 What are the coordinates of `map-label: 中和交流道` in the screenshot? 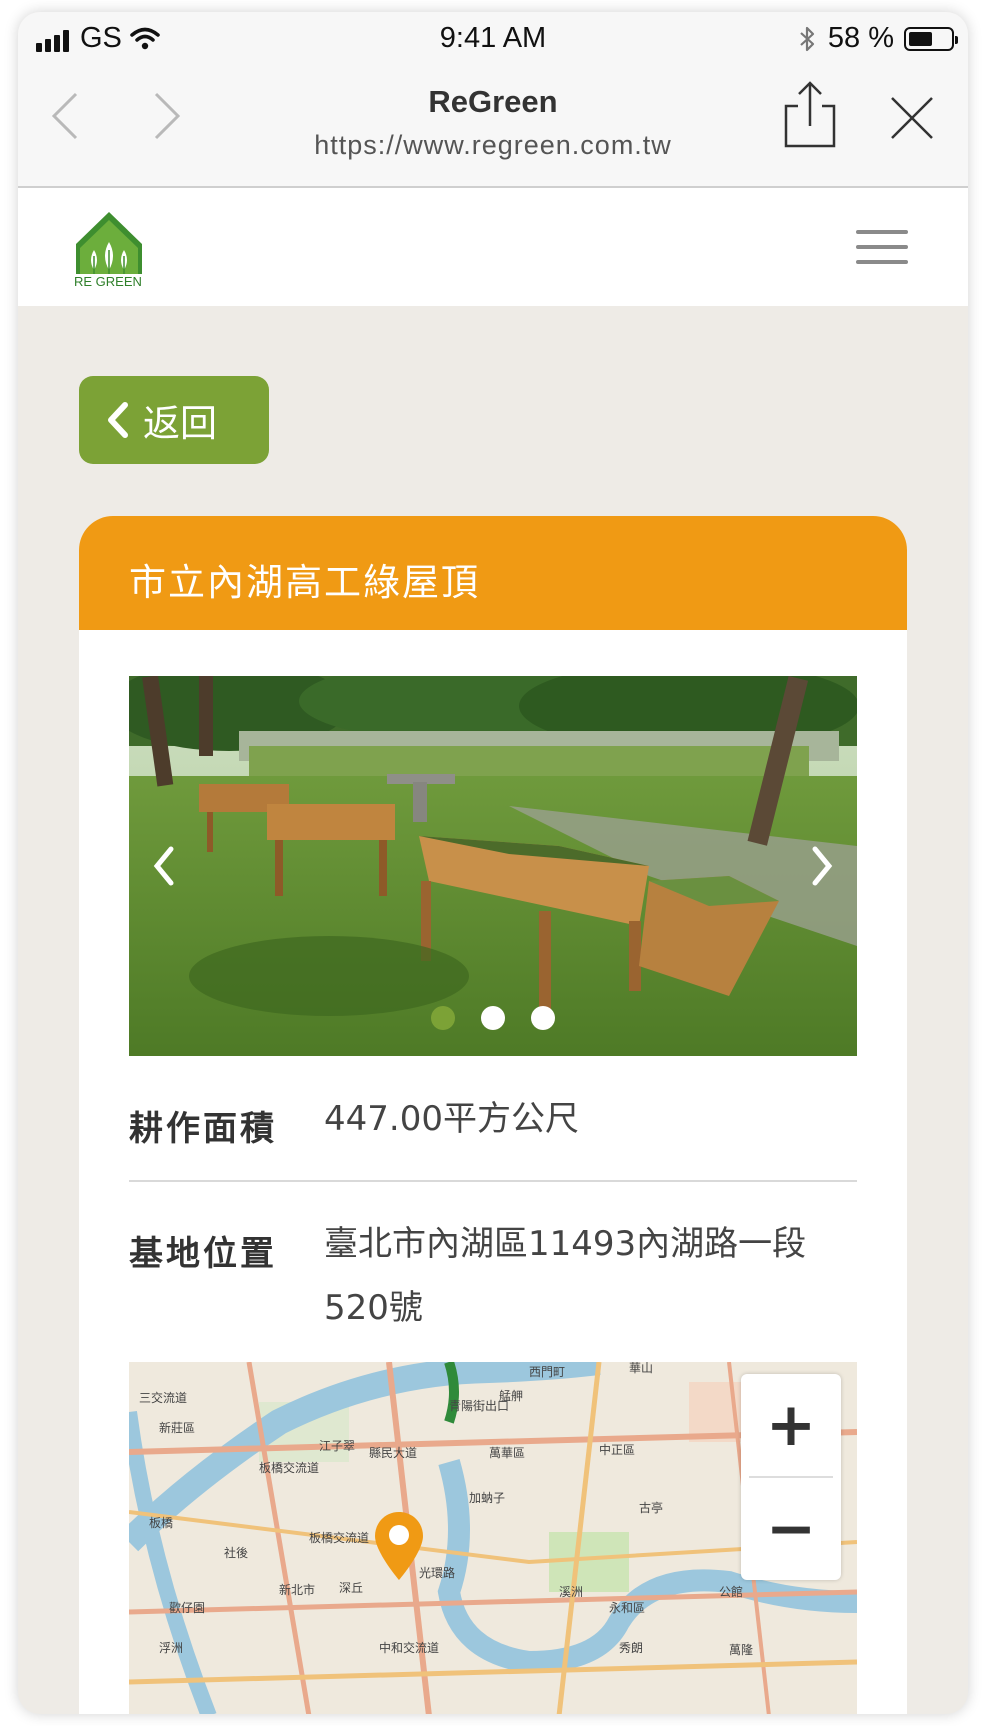 It's located at (409, 1647).